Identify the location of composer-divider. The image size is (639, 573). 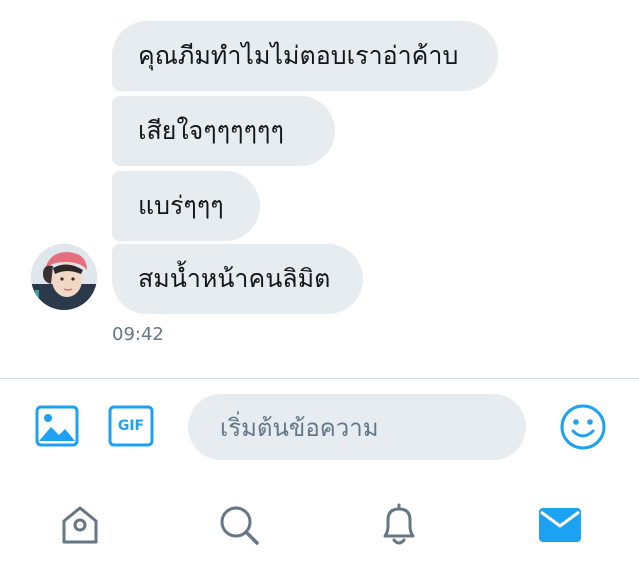
(319, 378).